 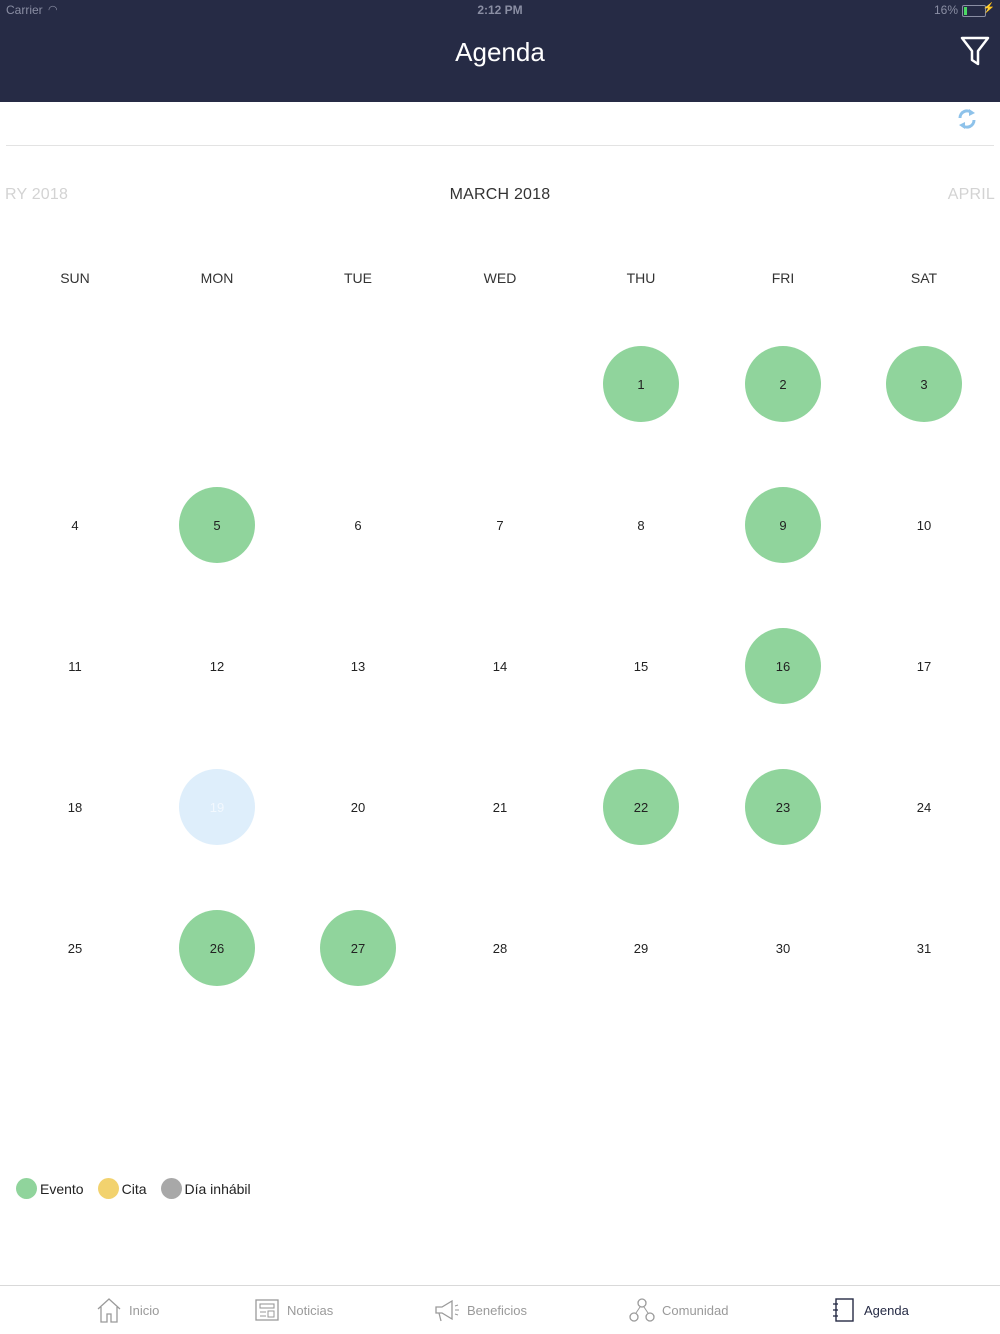 What do you see at coordinates (75, 807) in the screenshot?
I see `day-cell-18: 18` at bounding box center [75, 807].